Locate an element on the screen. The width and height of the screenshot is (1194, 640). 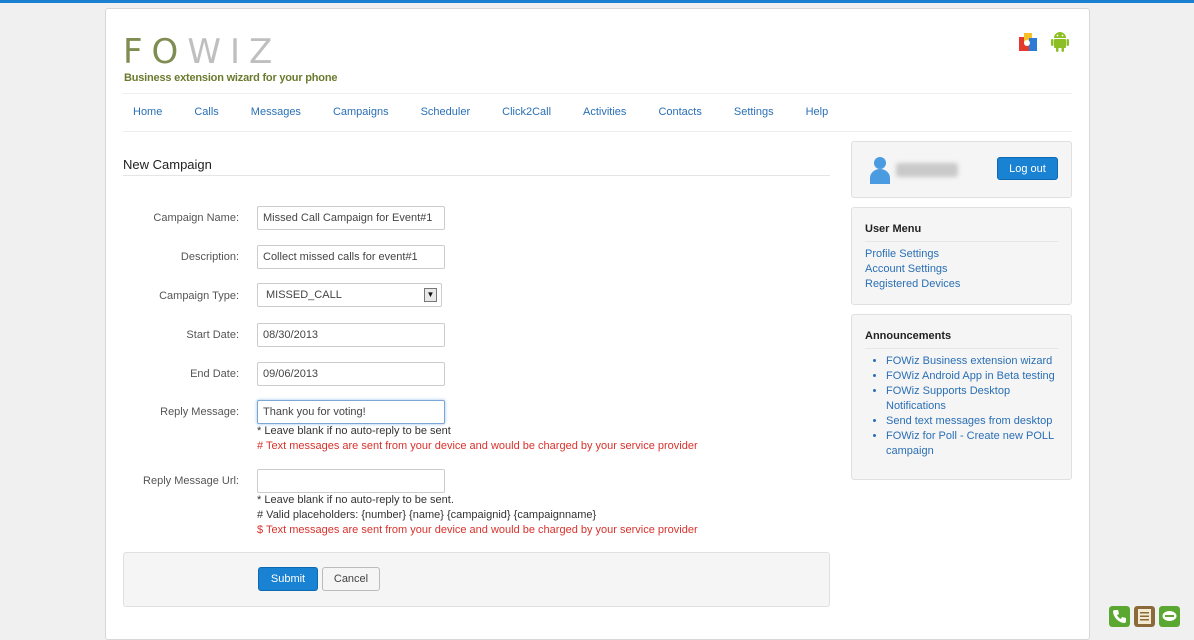
reply-url-input is located at coordinates (351, 481).